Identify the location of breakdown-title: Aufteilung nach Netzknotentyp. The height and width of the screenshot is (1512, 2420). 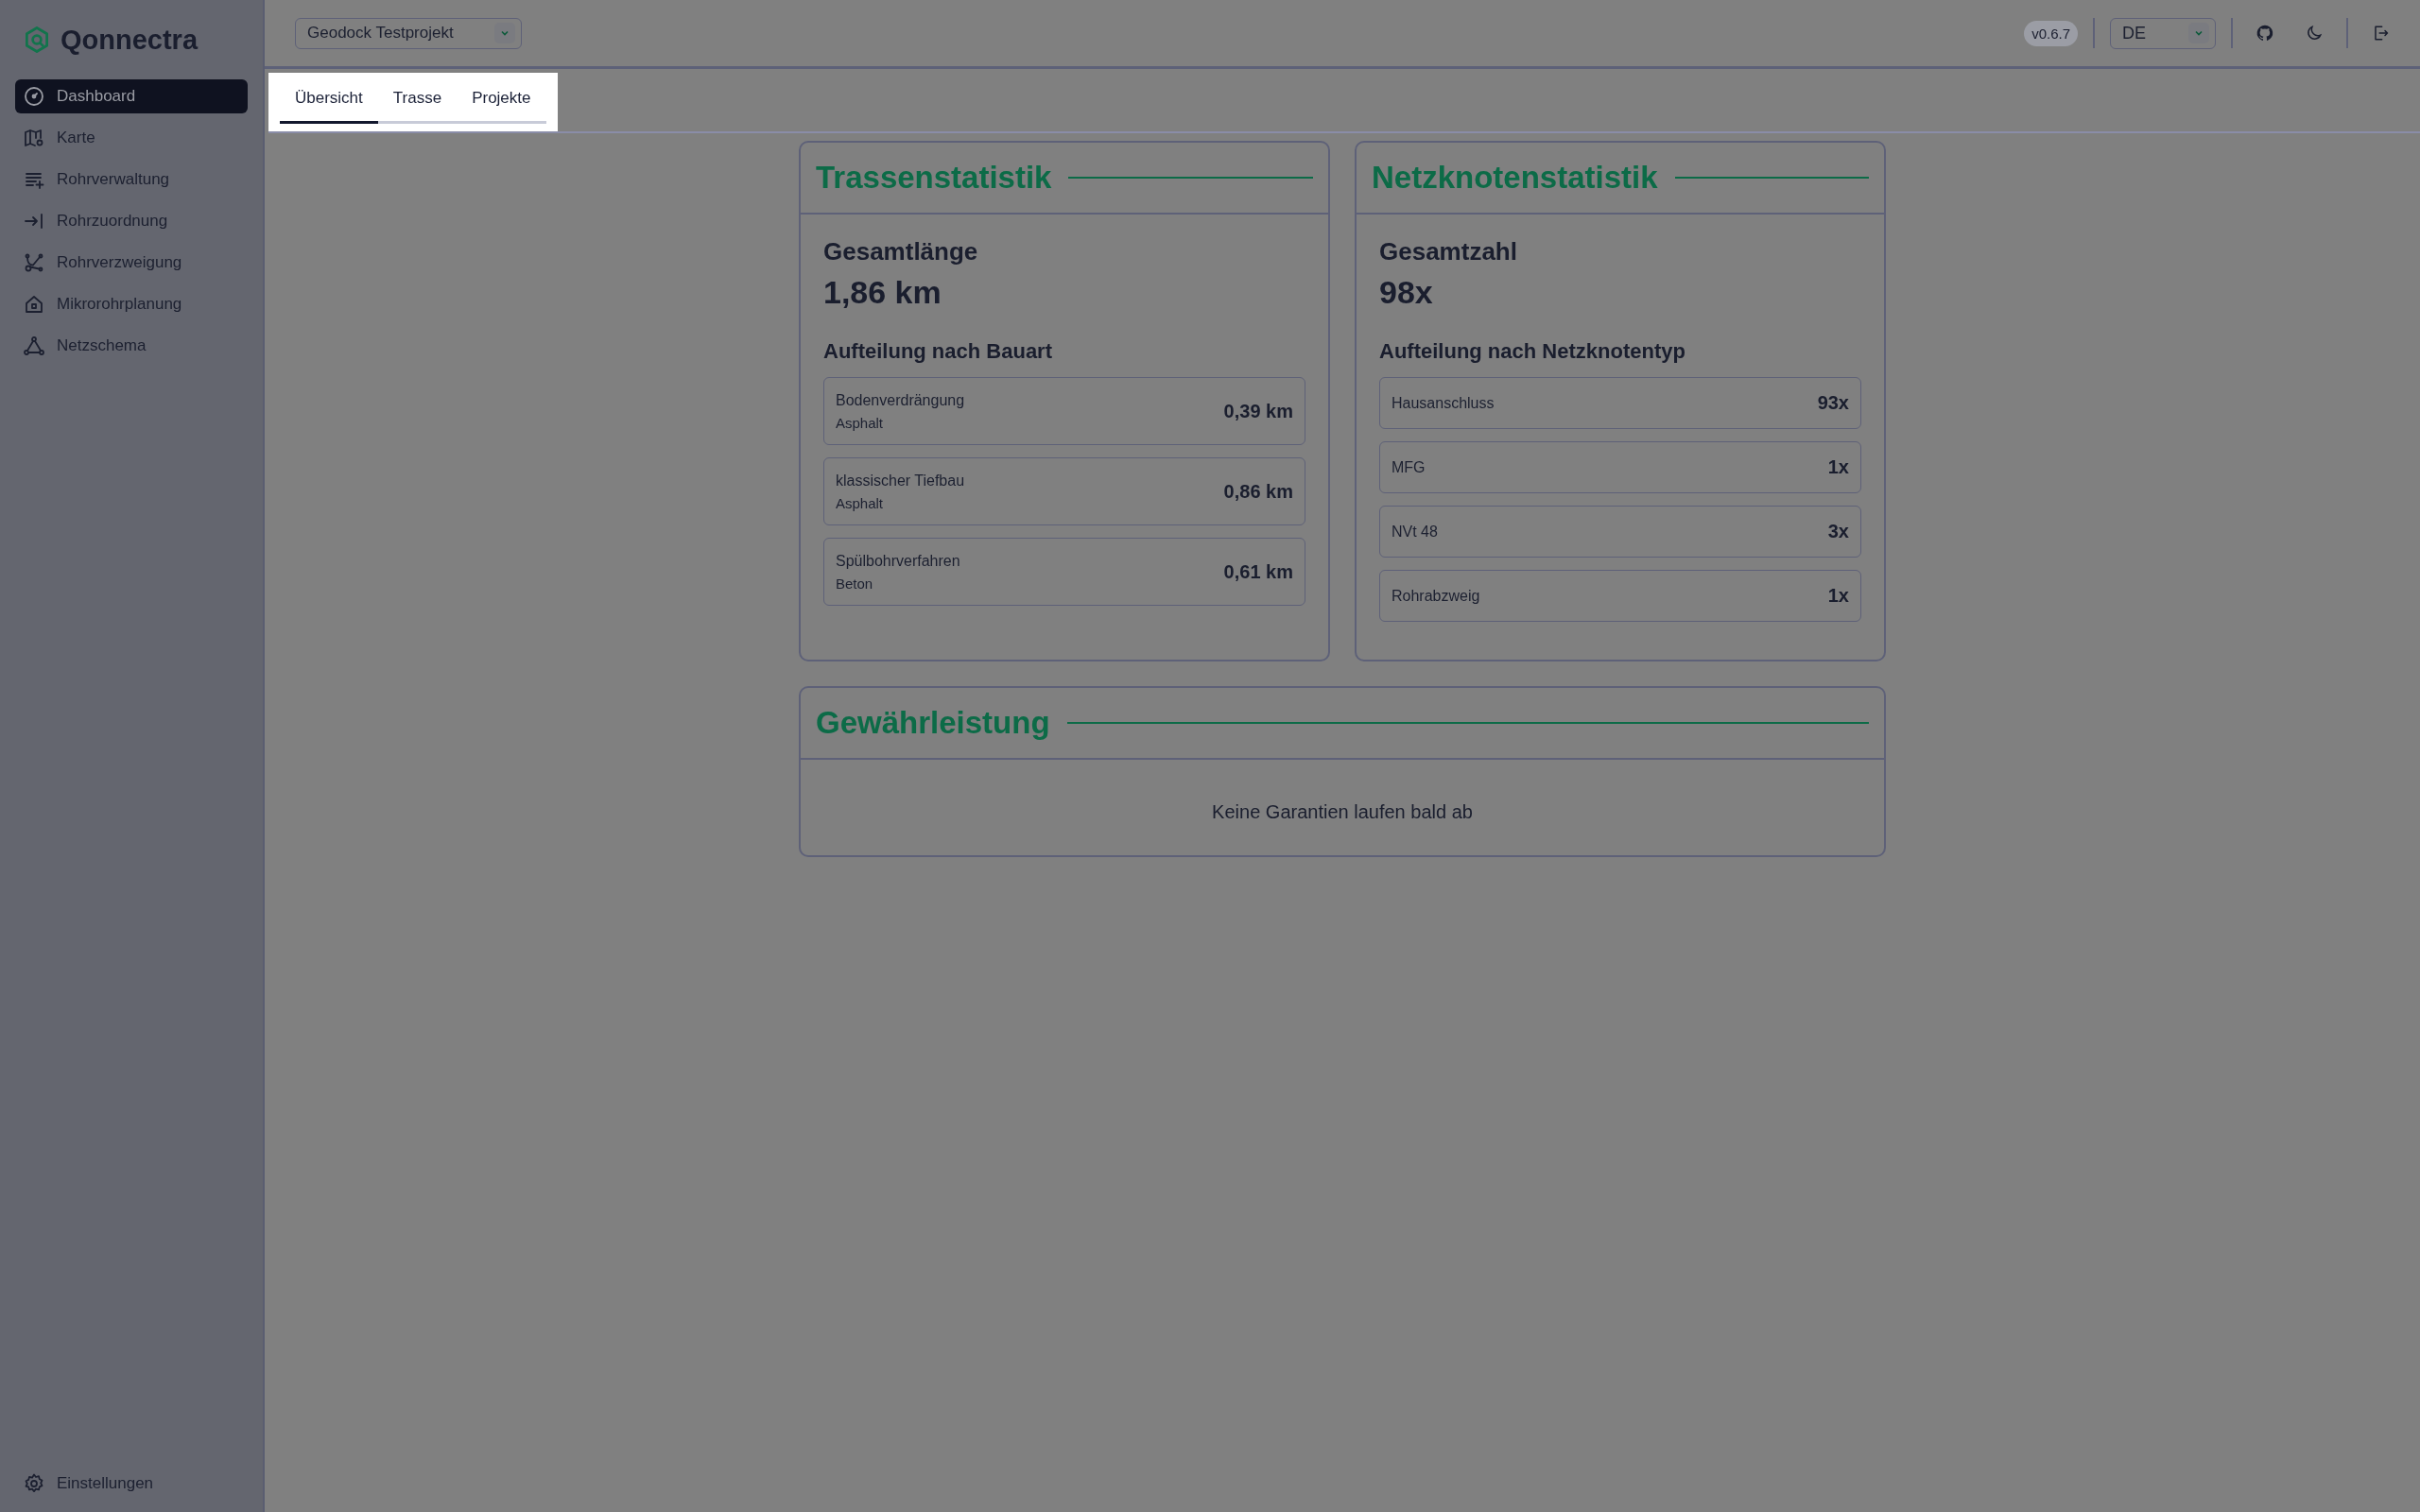
(1532, 351).